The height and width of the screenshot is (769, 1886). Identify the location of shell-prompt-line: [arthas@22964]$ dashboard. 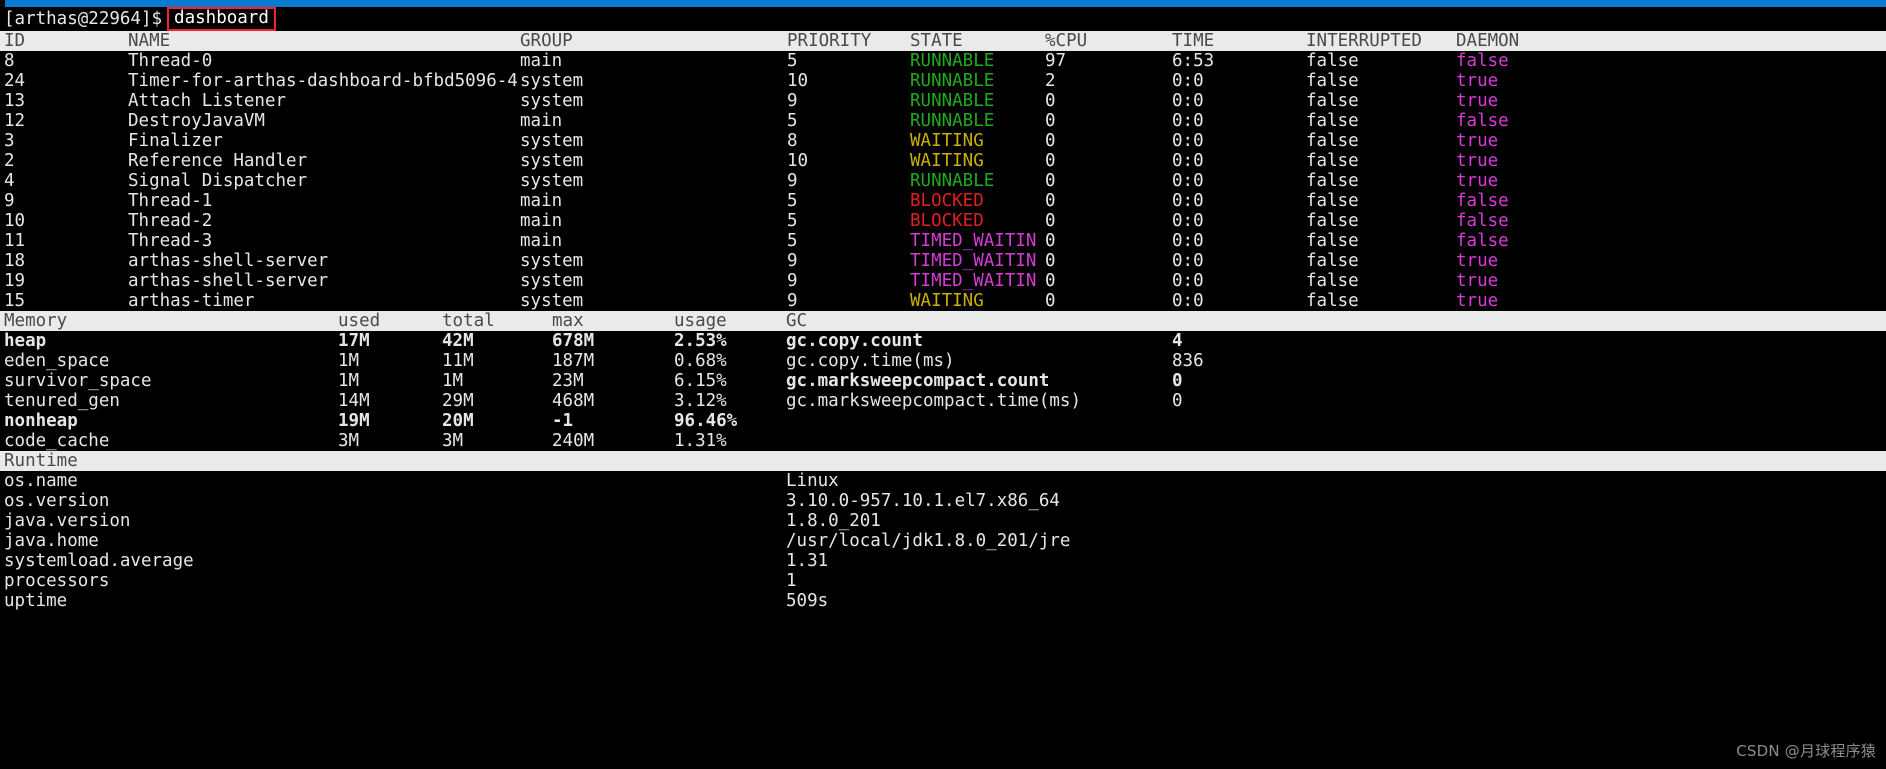
(943, 19).